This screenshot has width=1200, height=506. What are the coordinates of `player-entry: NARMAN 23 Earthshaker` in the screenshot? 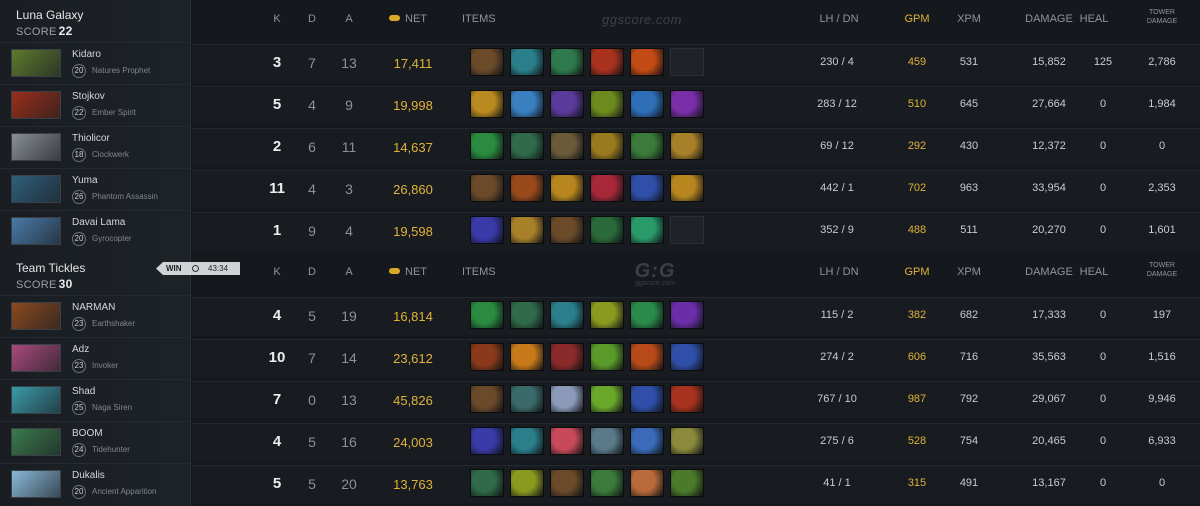 It's located at (95, 315).